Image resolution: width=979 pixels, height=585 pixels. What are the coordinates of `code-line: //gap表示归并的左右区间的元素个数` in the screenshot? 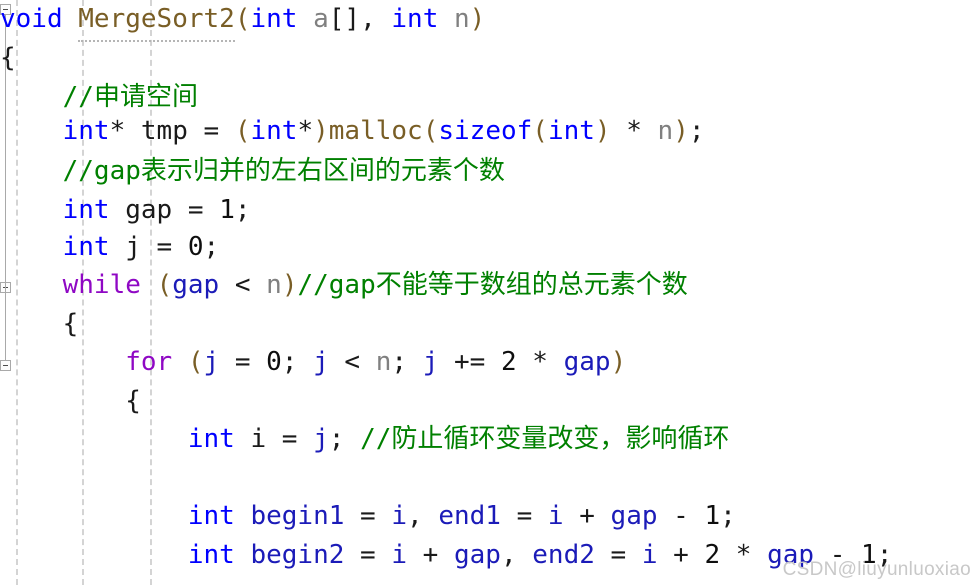 It's located at (489, 171).